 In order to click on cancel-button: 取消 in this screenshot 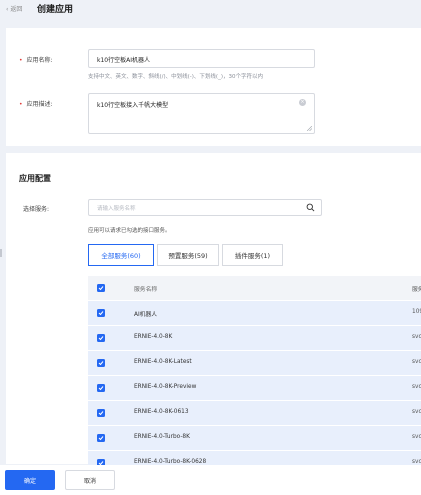, I will do `click(90, 480)`.